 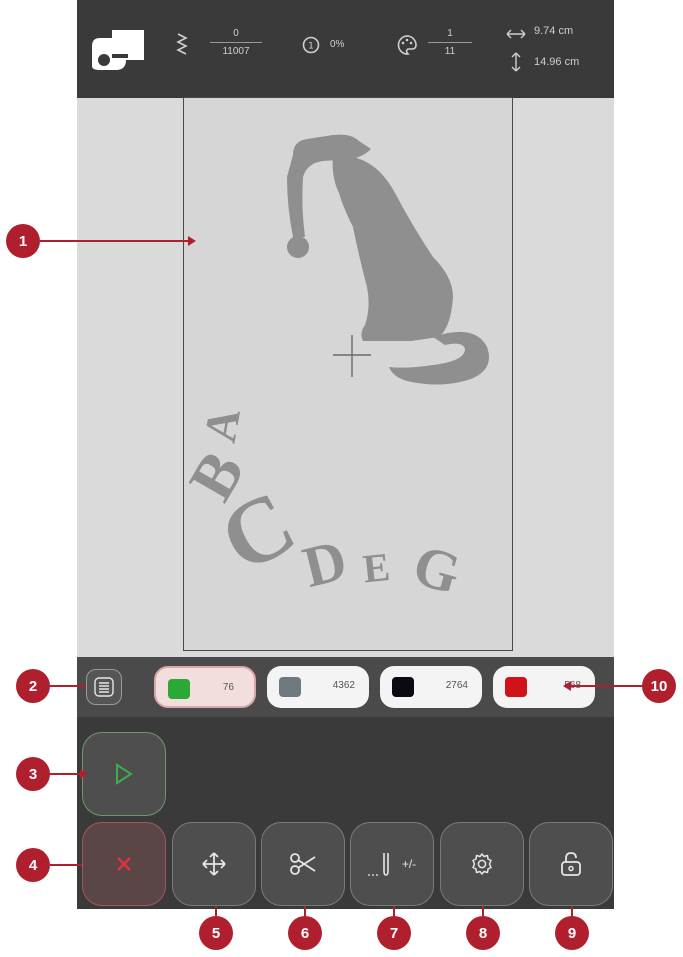 What do you see at coordinates (436, 569) in the screenshot?
I see `design-letter: G` at bounding box center [436, 569].